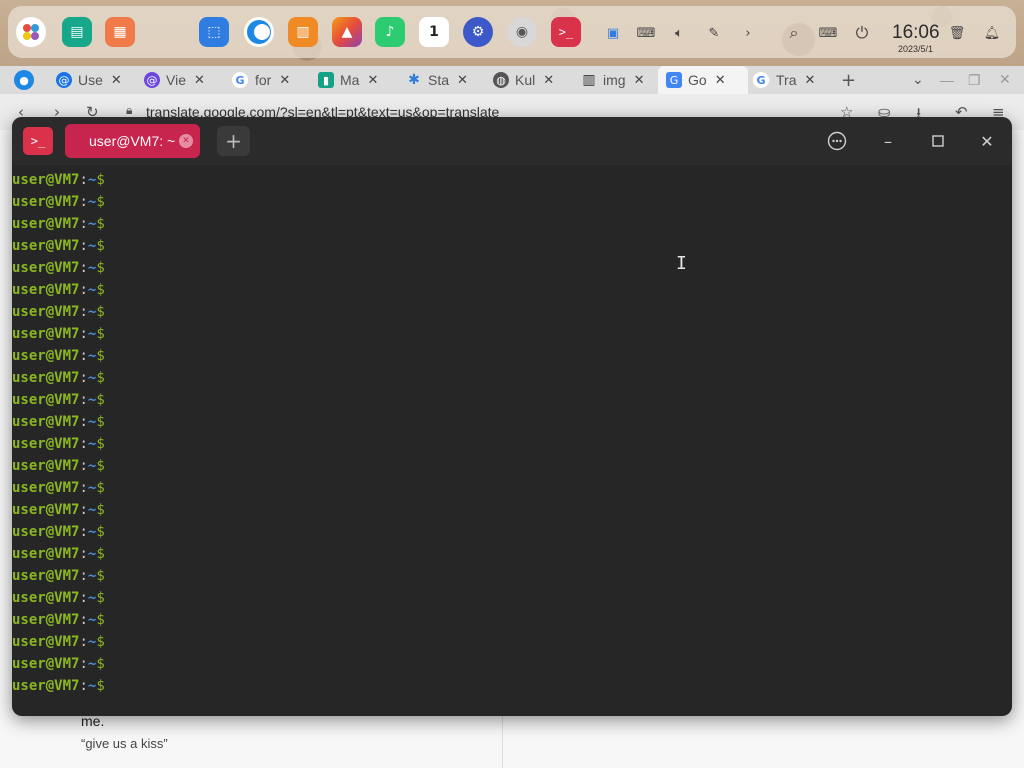 The width and height of the screenshot is (1024, 768). I want to click on tab-label: for, so click(263, 80).